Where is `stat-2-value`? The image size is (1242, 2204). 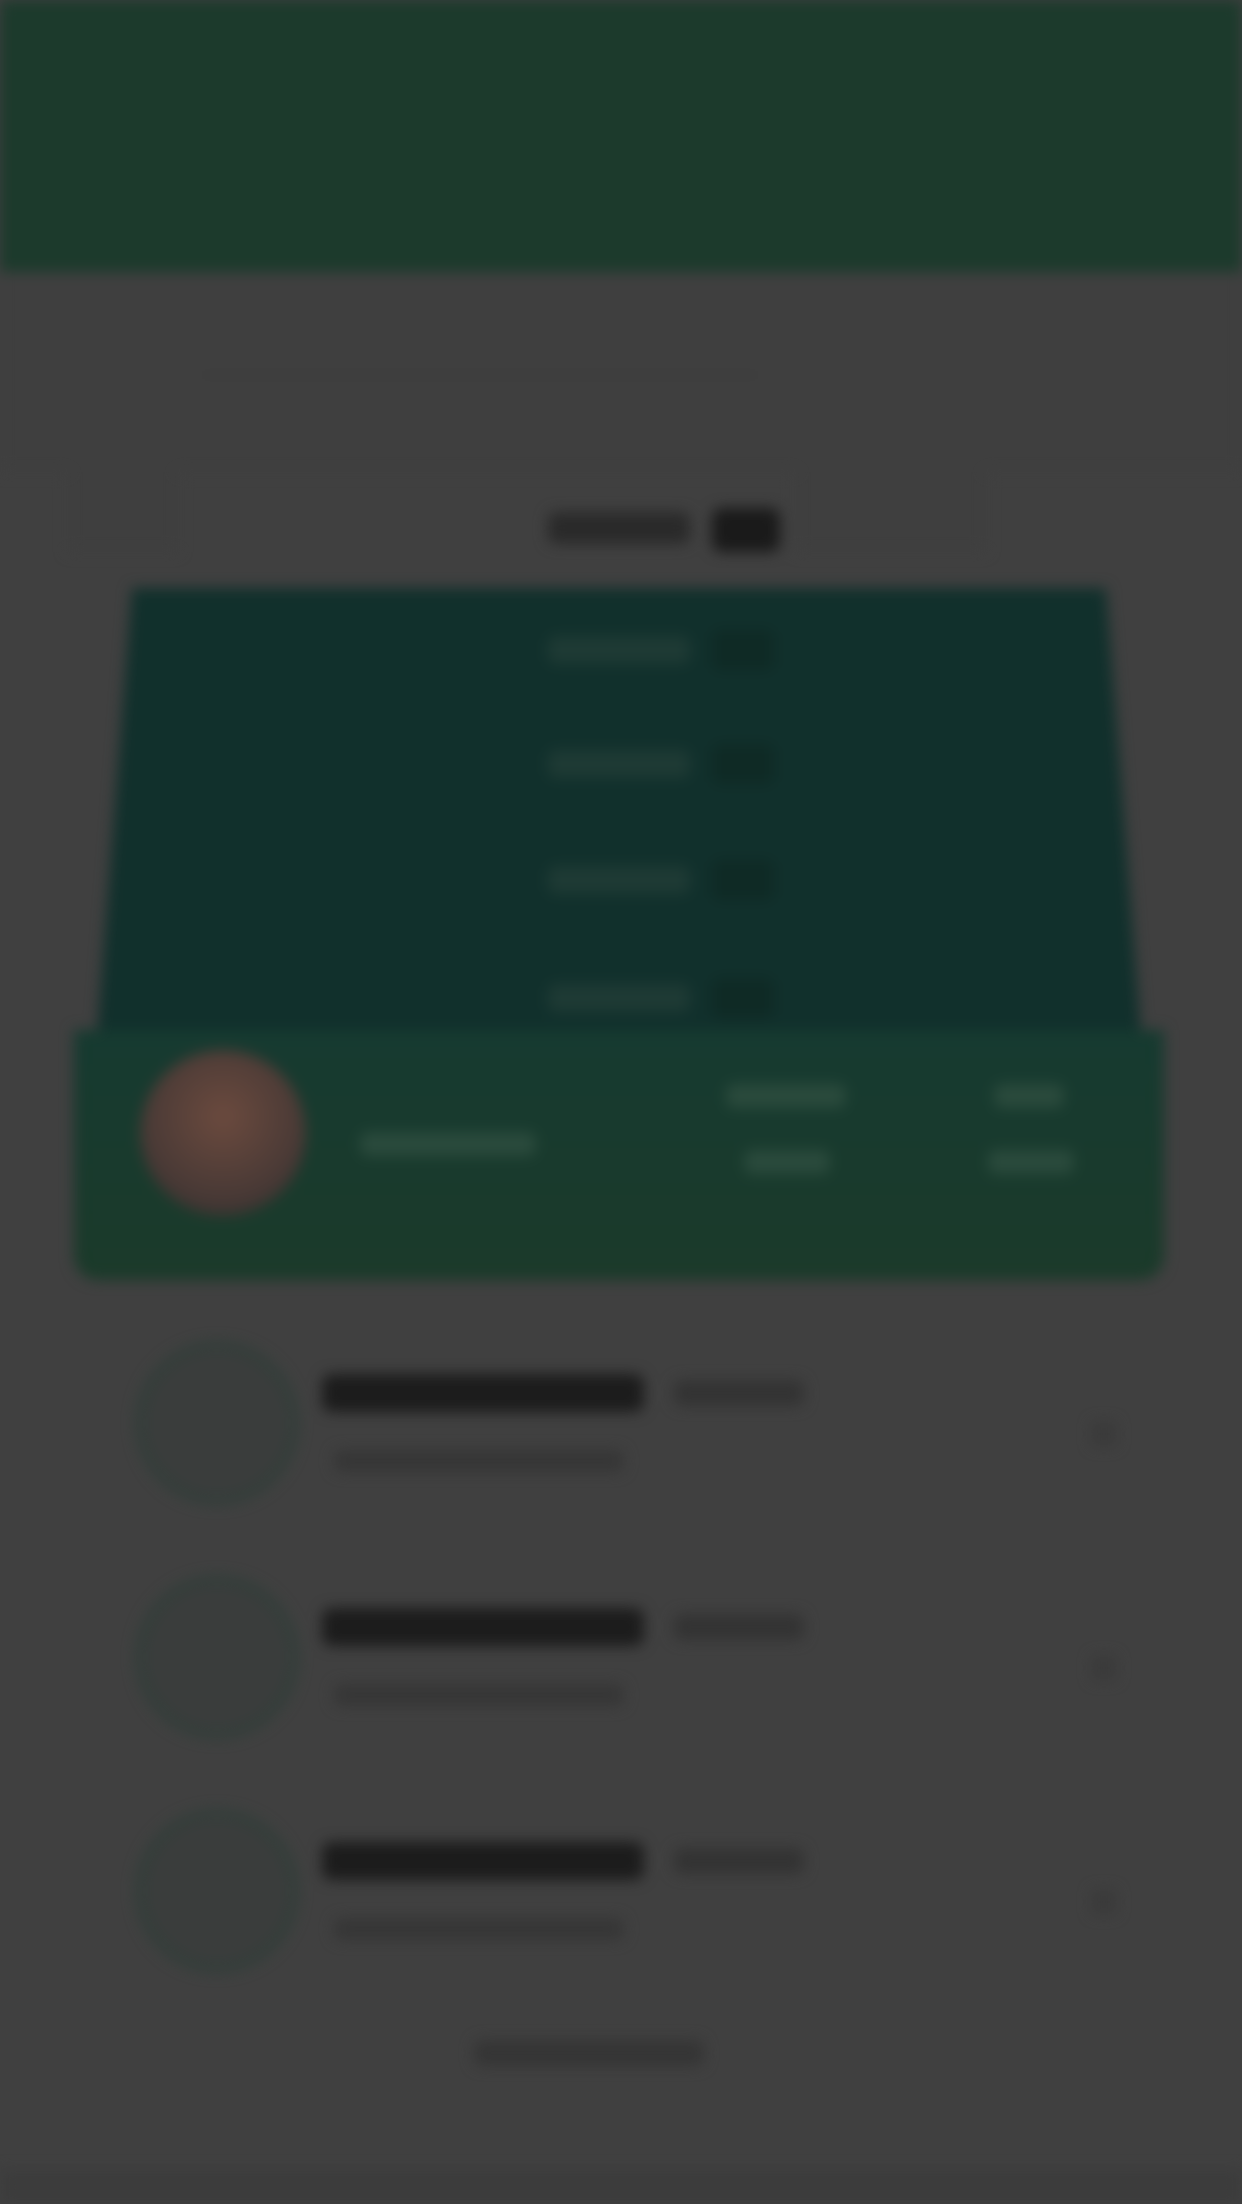
stat-2-value is located at coordinates (1031, 1162).